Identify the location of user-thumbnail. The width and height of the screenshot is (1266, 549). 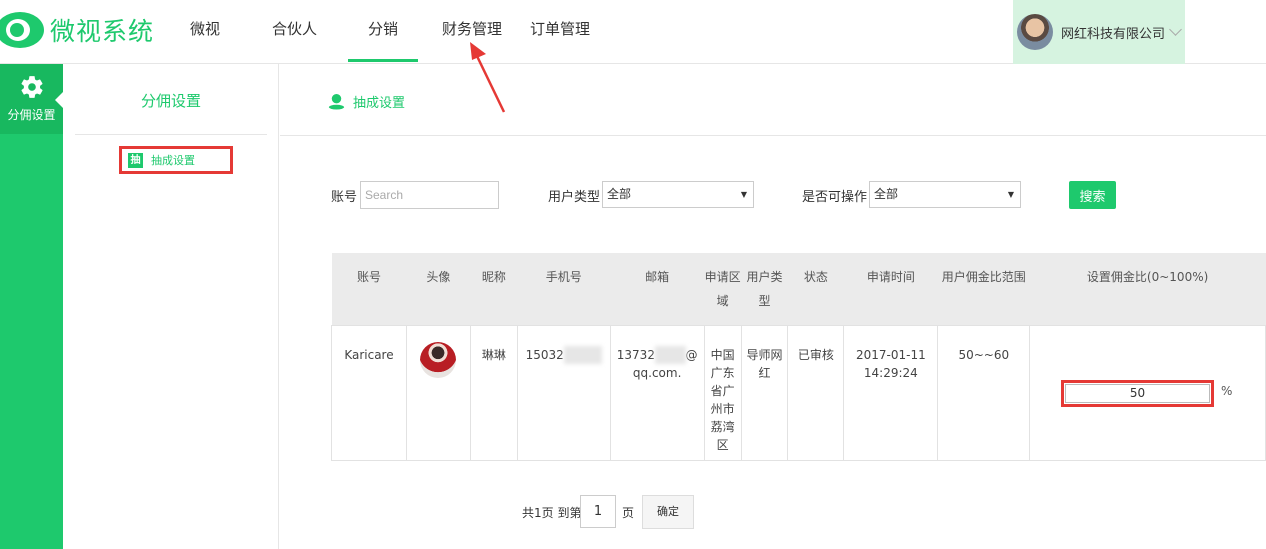
(438, 359).